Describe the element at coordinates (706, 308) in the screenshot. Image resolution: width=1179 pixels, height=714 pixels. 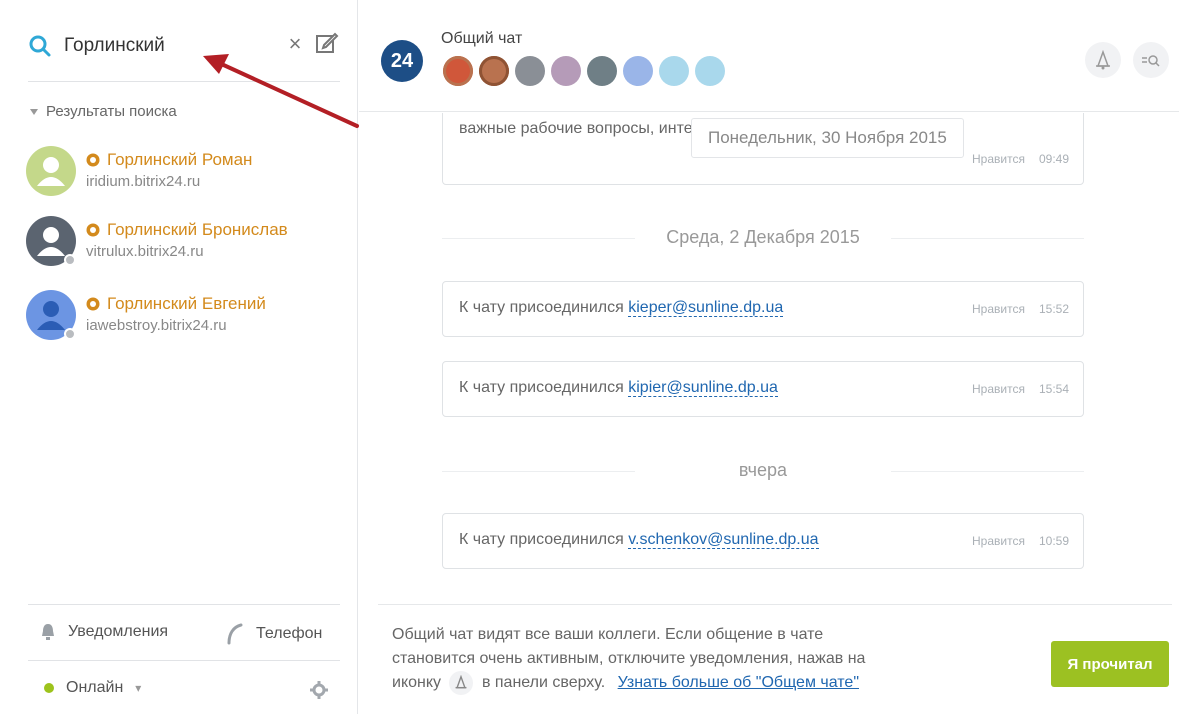
I see `user-link: kieper@sunline.dp.ua` at that location.